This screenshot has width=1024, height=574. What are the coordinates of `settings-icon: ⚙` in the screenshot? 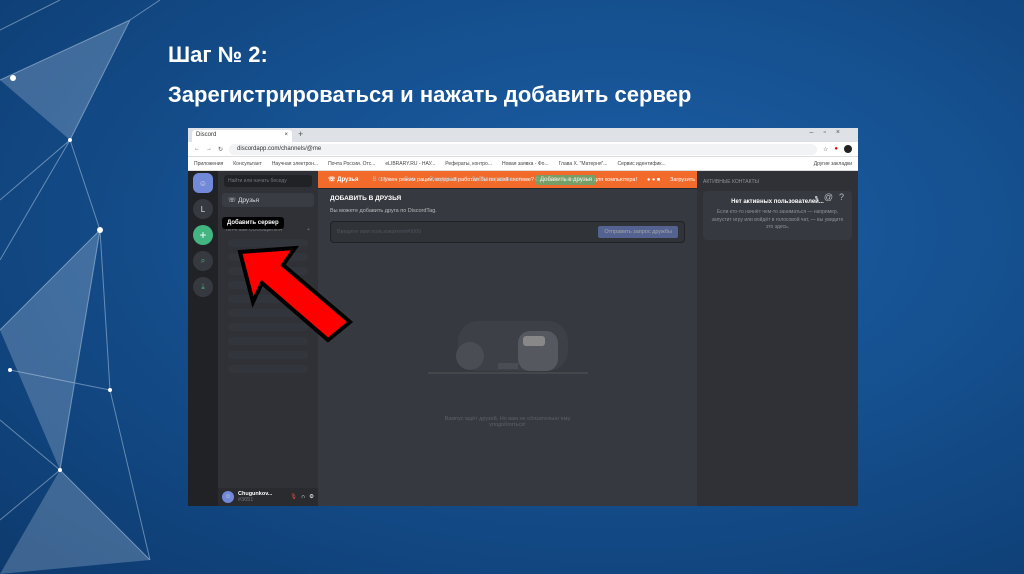 It's located at (311, 497).